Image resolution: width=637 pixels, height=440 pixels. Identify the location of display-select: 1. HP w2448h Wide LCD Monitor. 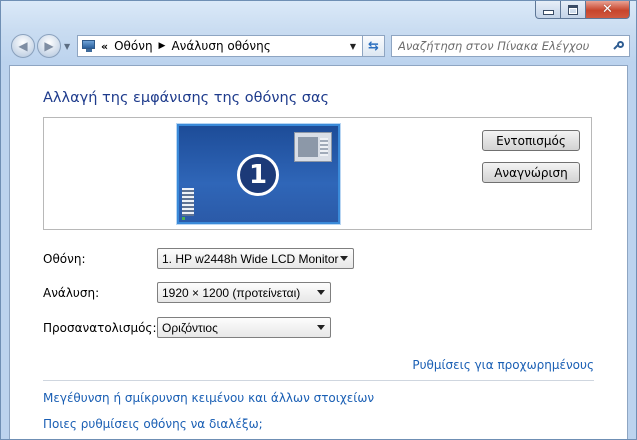
(255, 258).